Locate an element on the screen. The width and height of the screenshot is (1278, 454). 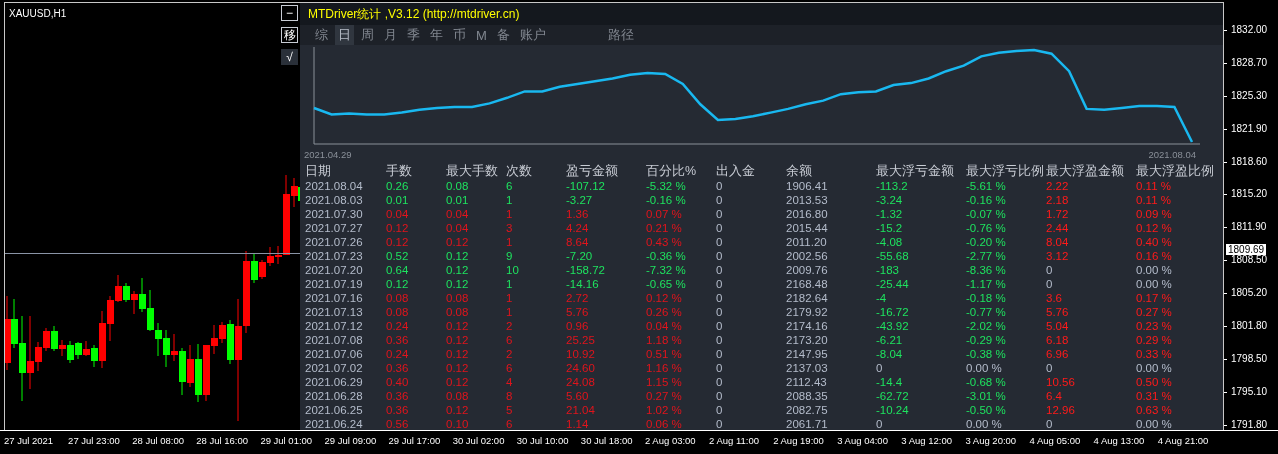
period-tab: 币 is located at coordinates (459, 35).